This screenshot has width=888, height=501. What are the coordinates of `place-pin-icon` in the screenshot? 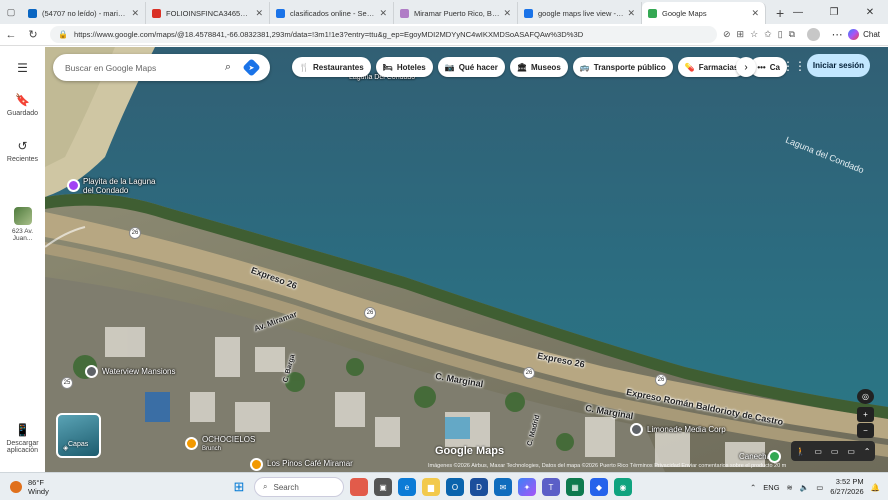 It's located at (73, 185).